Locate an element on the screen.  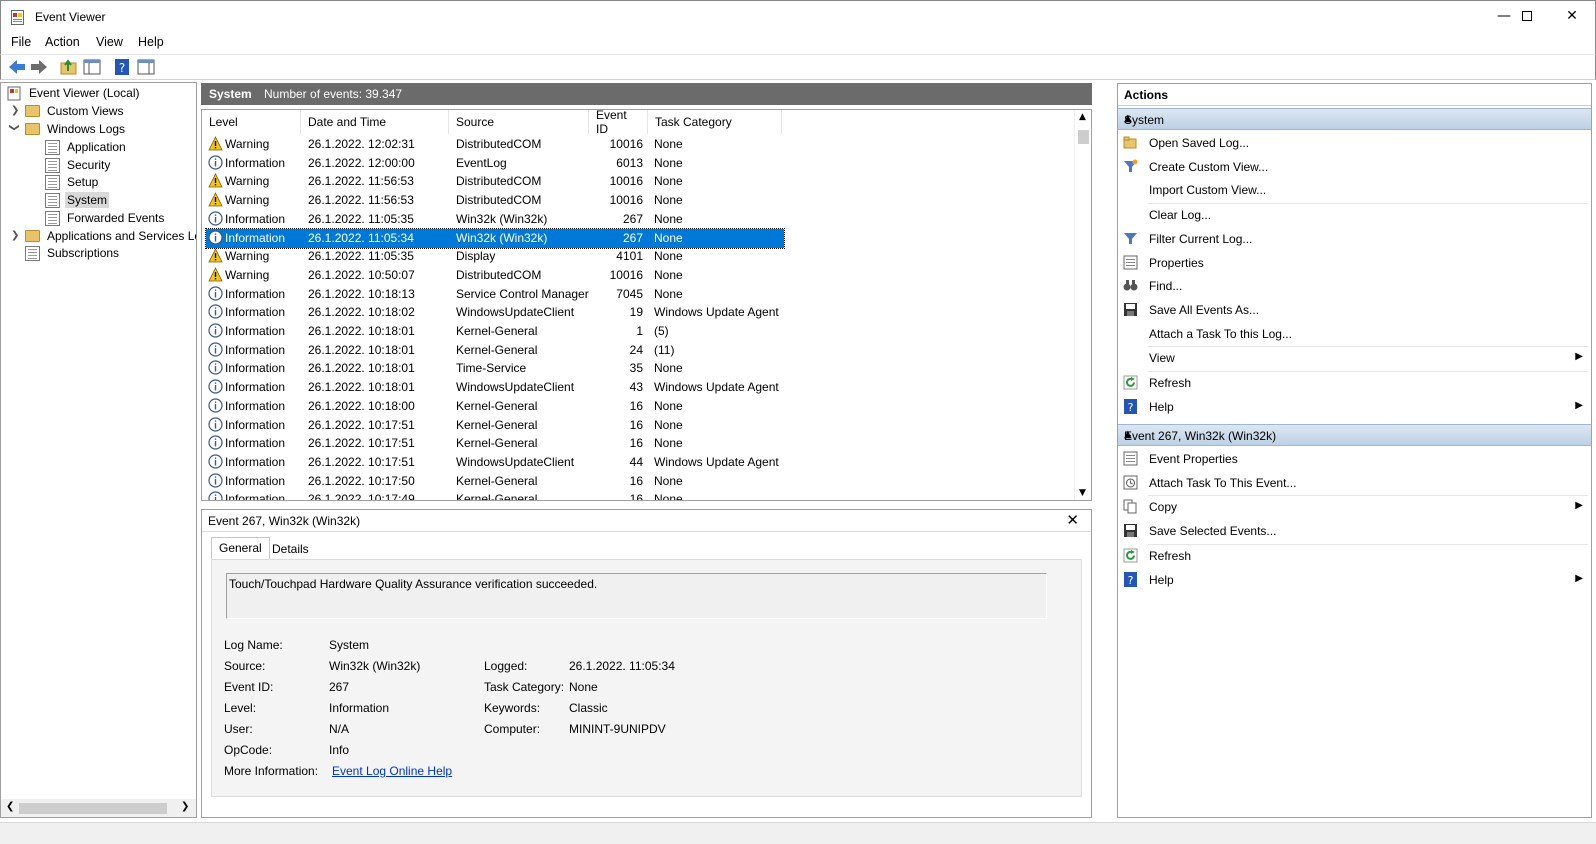
cell-source: Kernel-General is located at coordinates (497, 443).